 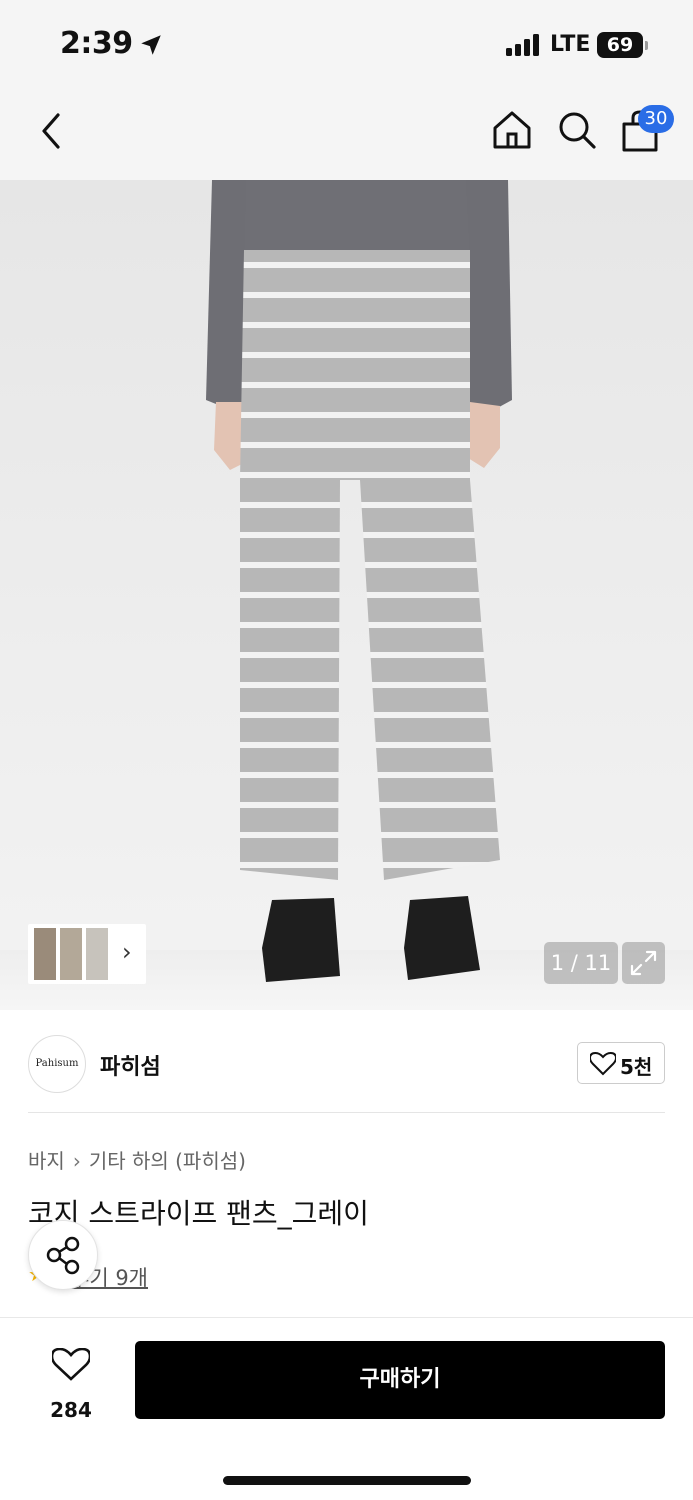 What do you see at coordinates (577, 130) in the screenshot?
I see `search-button` at bounding box center [577, 130].